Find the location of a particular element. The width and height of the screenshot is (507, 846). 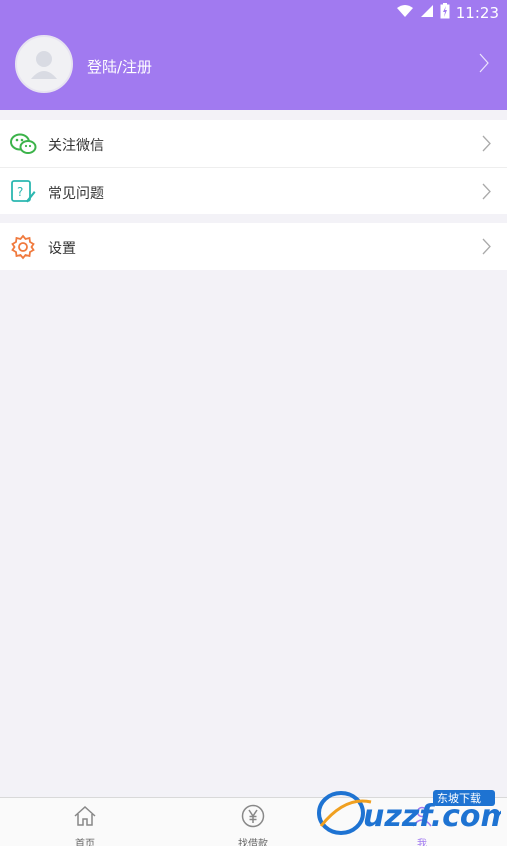

login-register-link: 登陆/注册 is located at coordinates (119, 66).